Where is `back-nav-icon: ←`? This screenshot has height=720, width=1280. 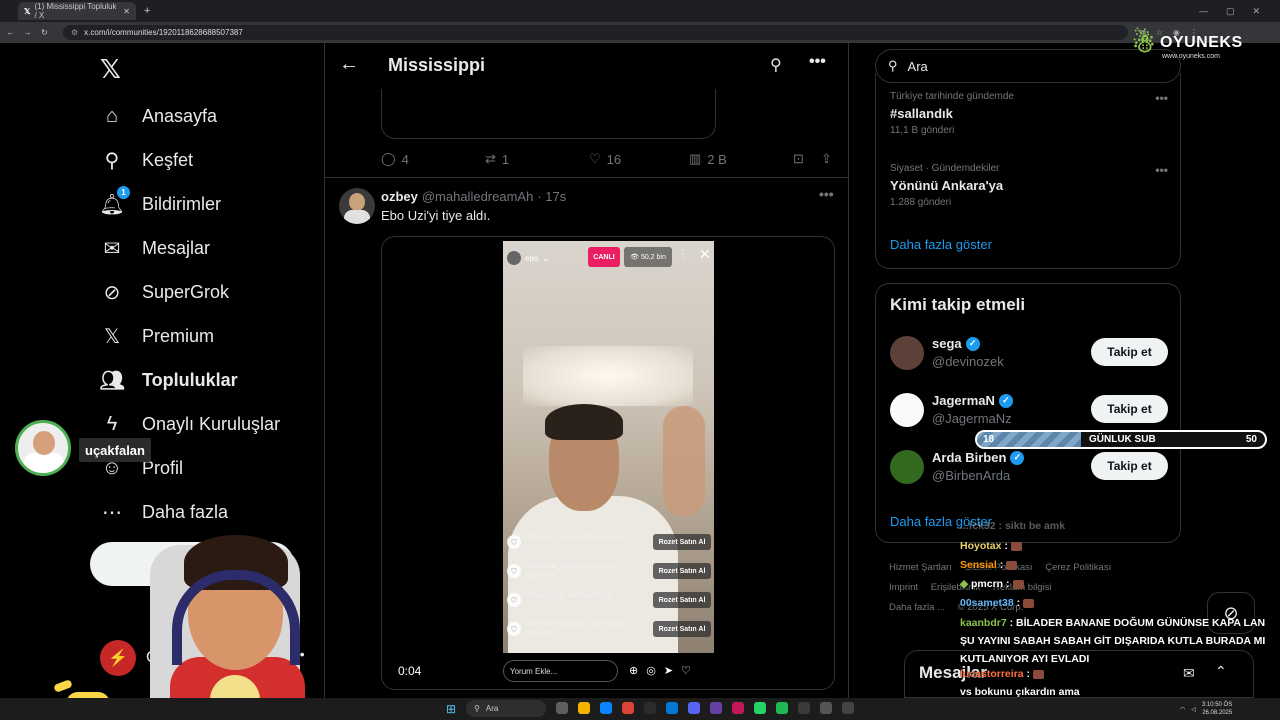 back-nav-icon: ← is located at coordinates (10, 32).